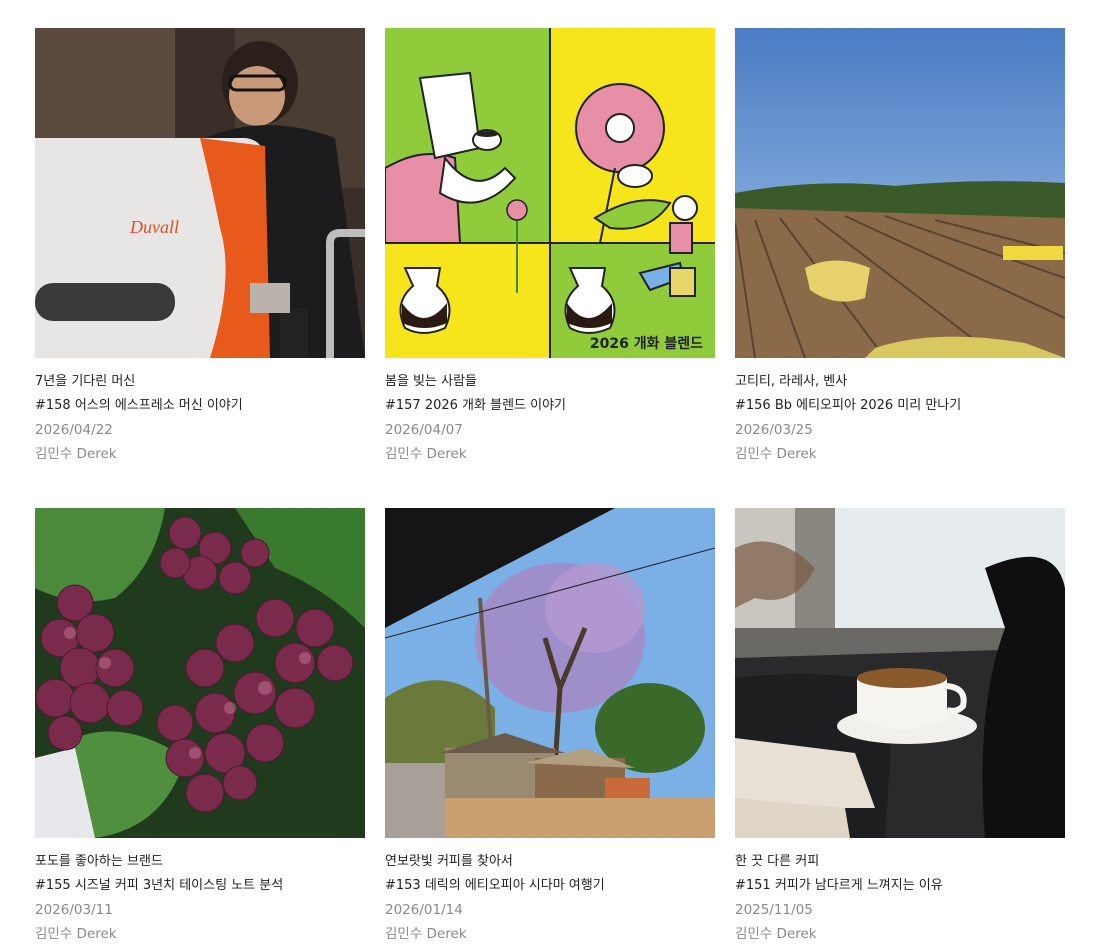 Image resolution: width=1094 pixels, height=946 pixels. What do you see at coordinates (791, 381) in the screenshot?
I see `post-subtitle: 고티티, 라레사, 벤사` at bounding box center [791, 381].